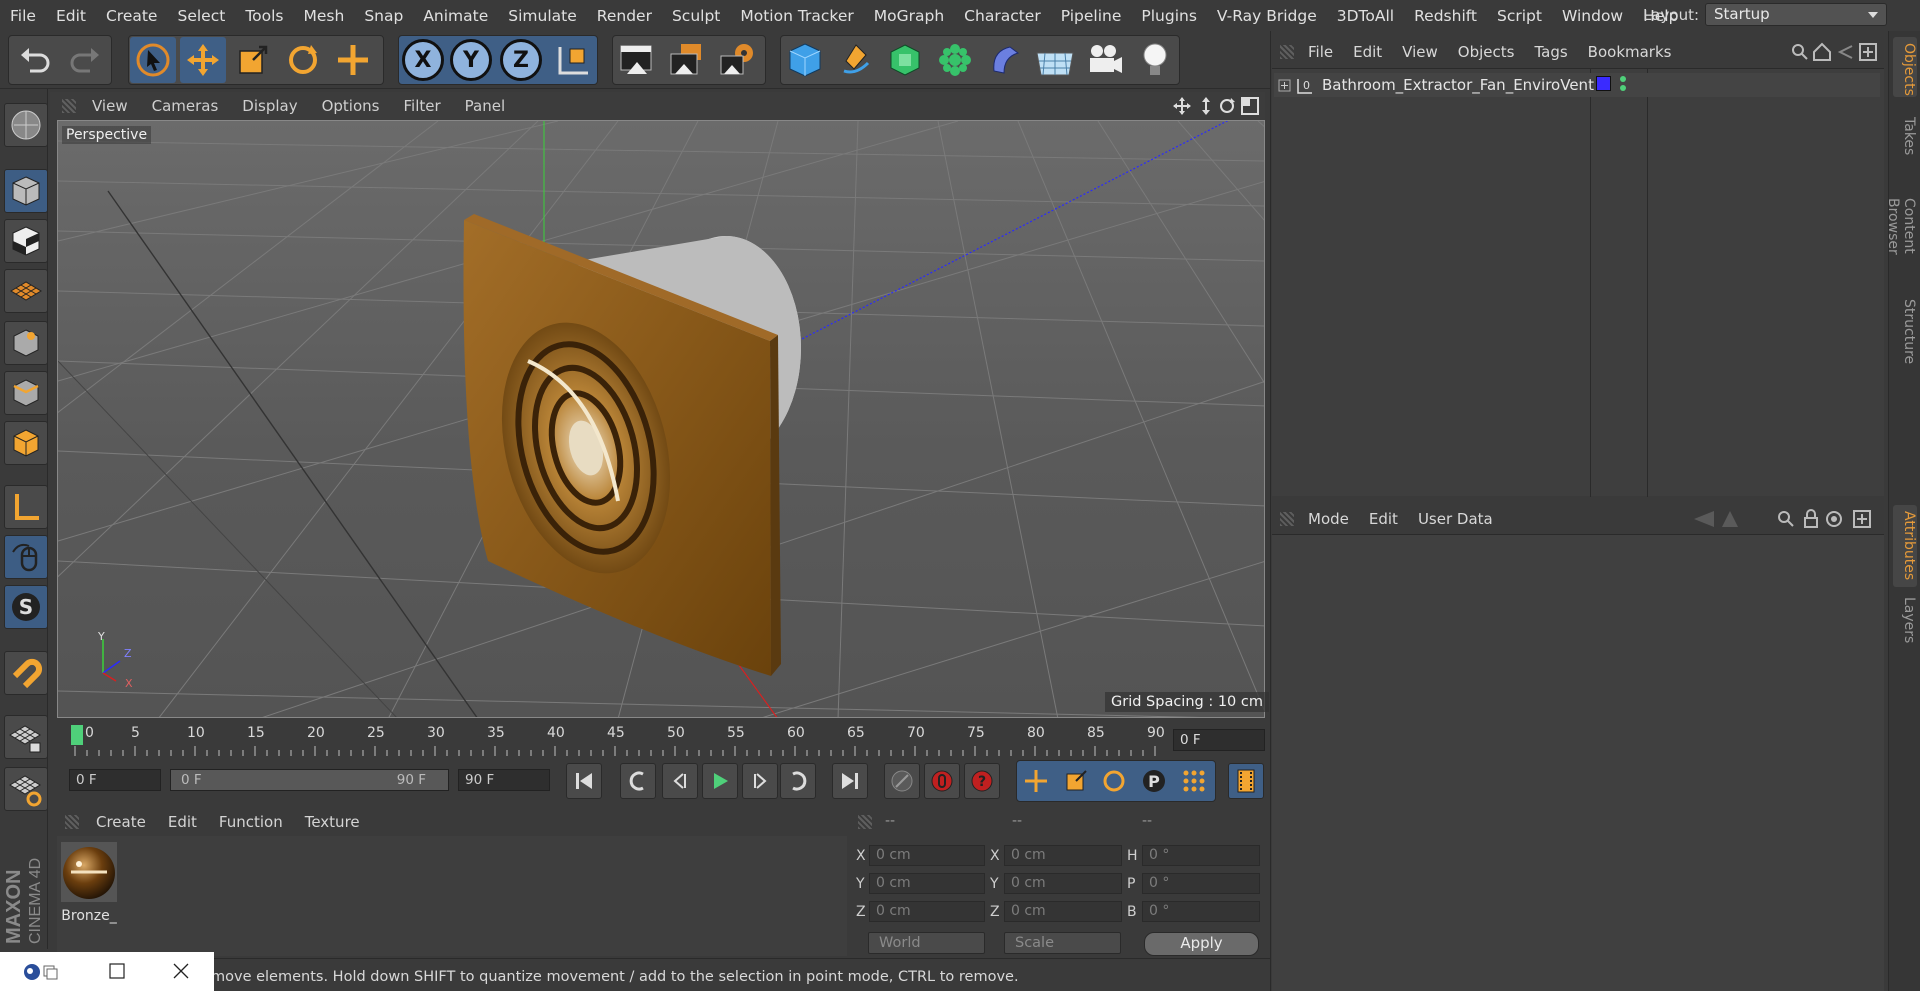  Describe the element at coordinates (383, 16) in the screenshot. I see `menu-snap: Snap` at that location.